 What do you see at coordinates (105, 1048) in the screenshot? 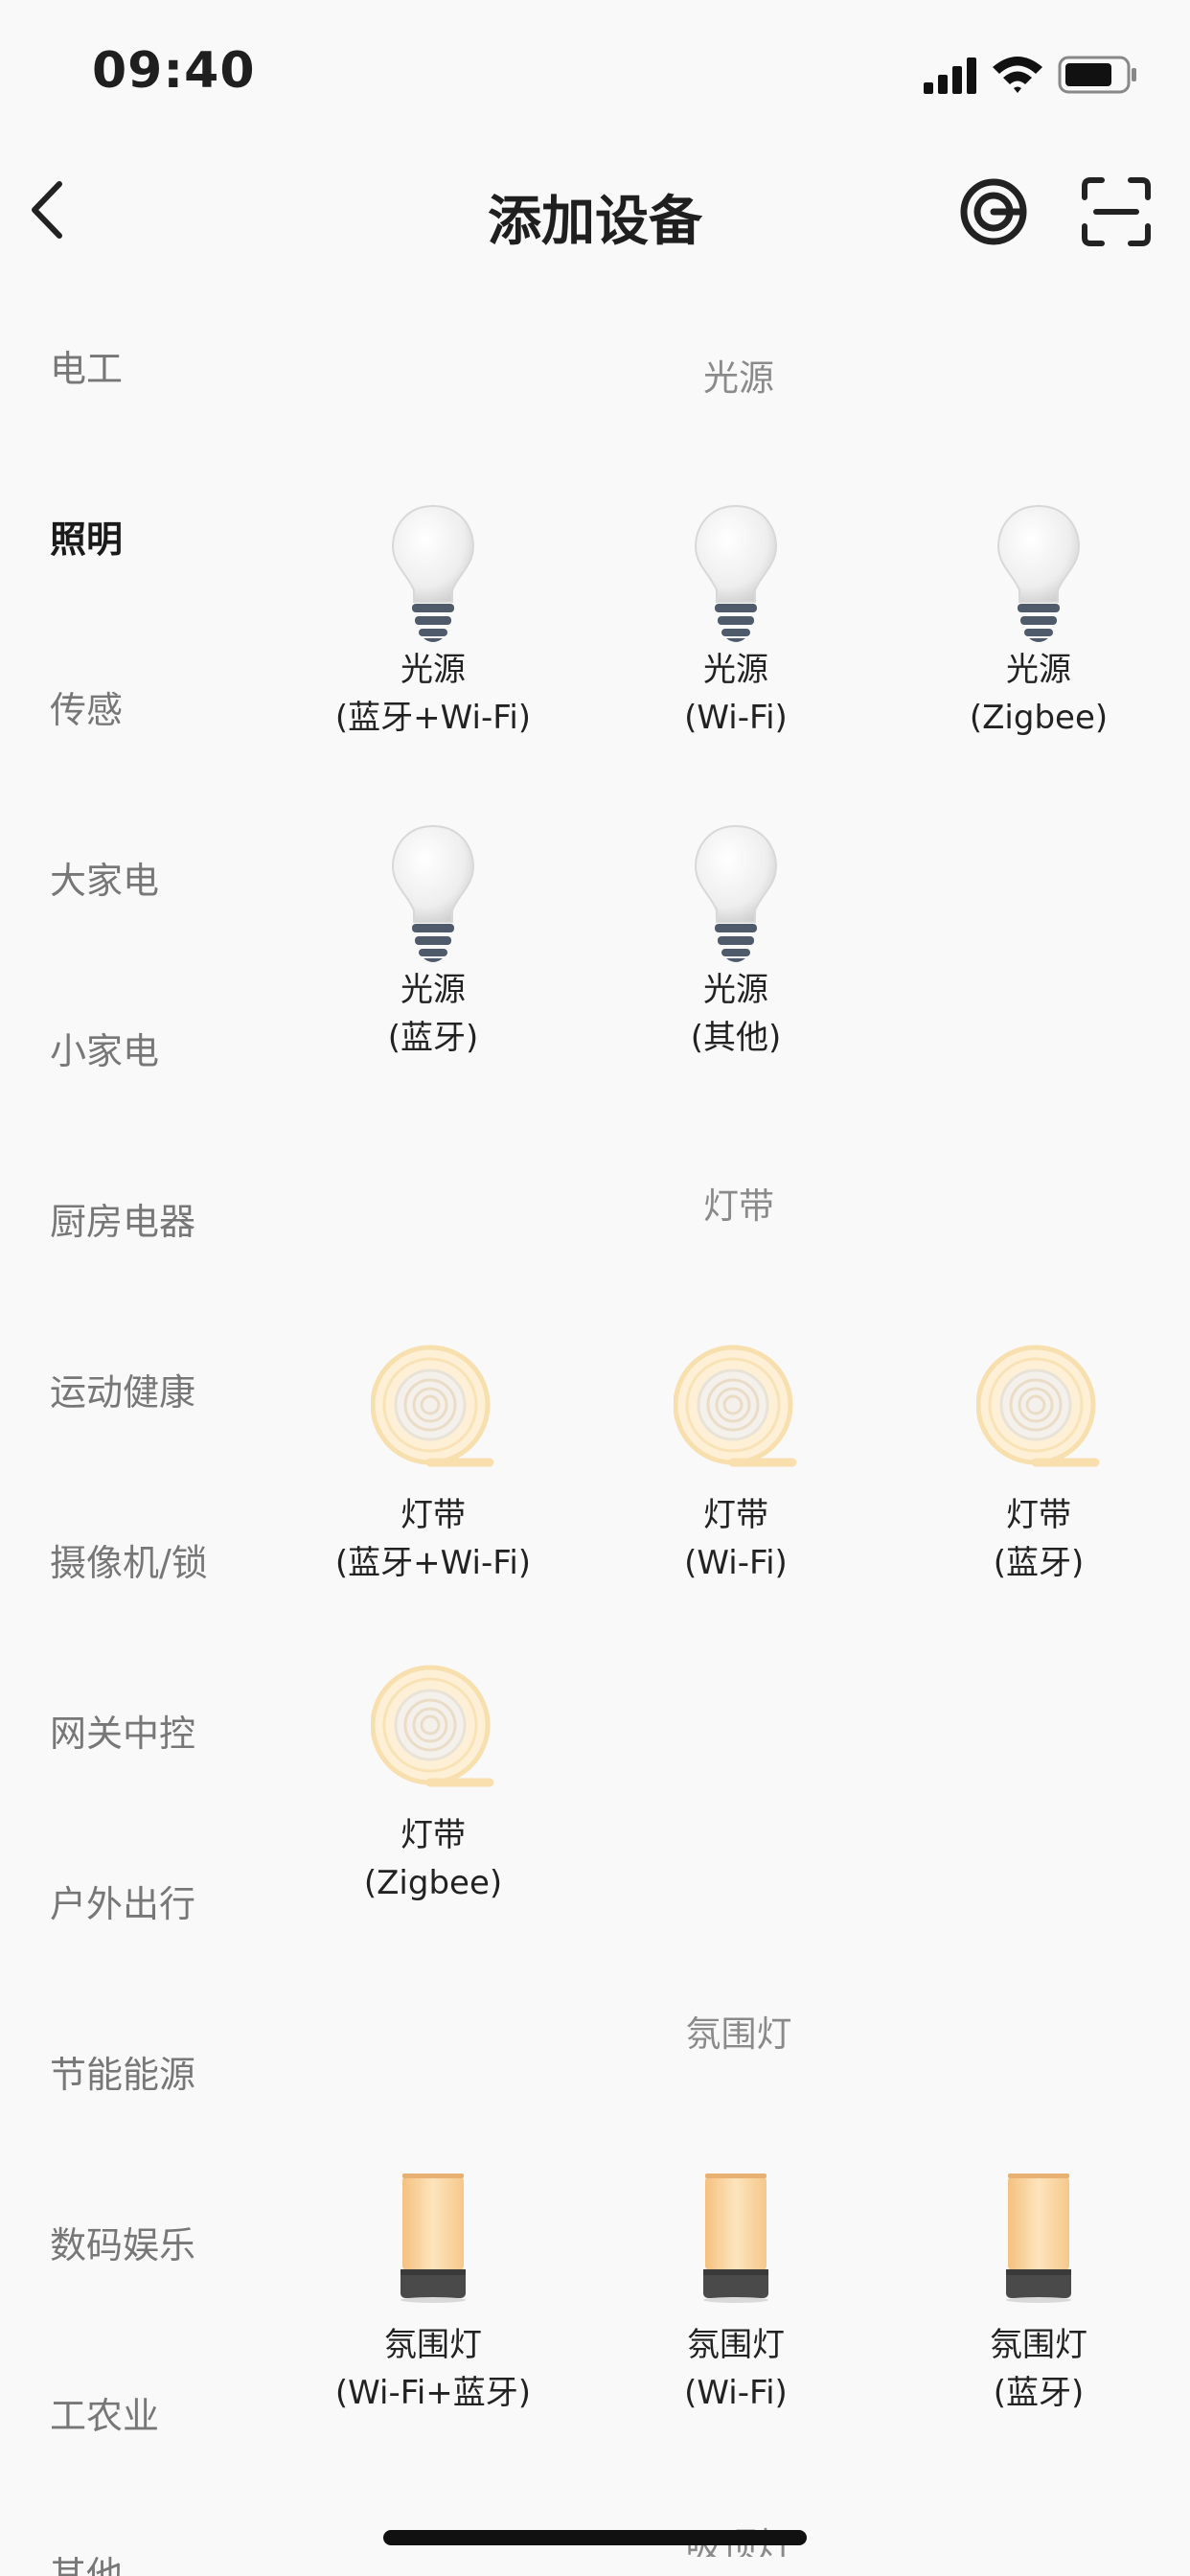
I see `category-small-appliance: 小家电` at bounding box center [105, 1048].